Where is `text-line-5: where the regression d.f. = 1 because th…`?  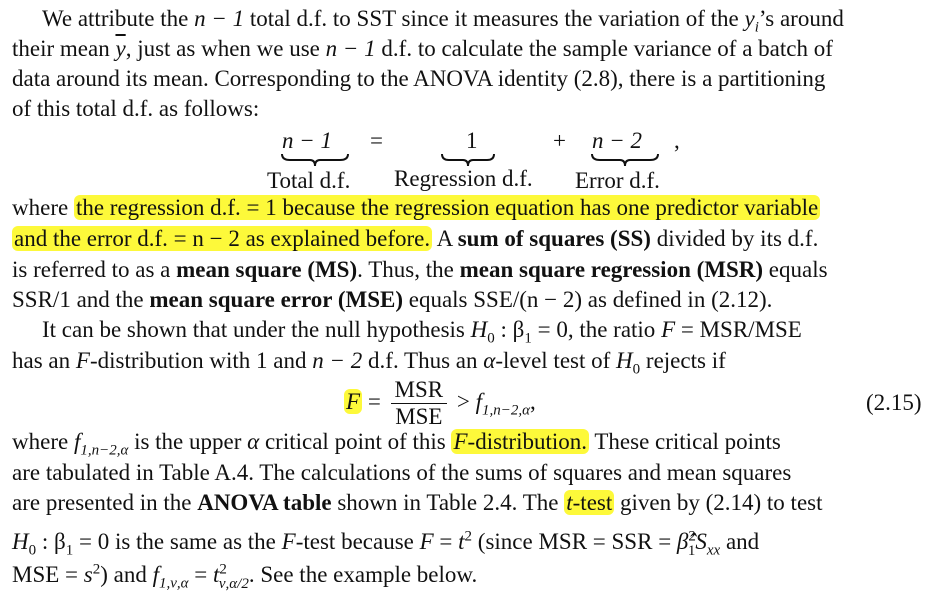
text-line-5: where the regression d.f. = 1 because th… is located at coordinates (416, 207).